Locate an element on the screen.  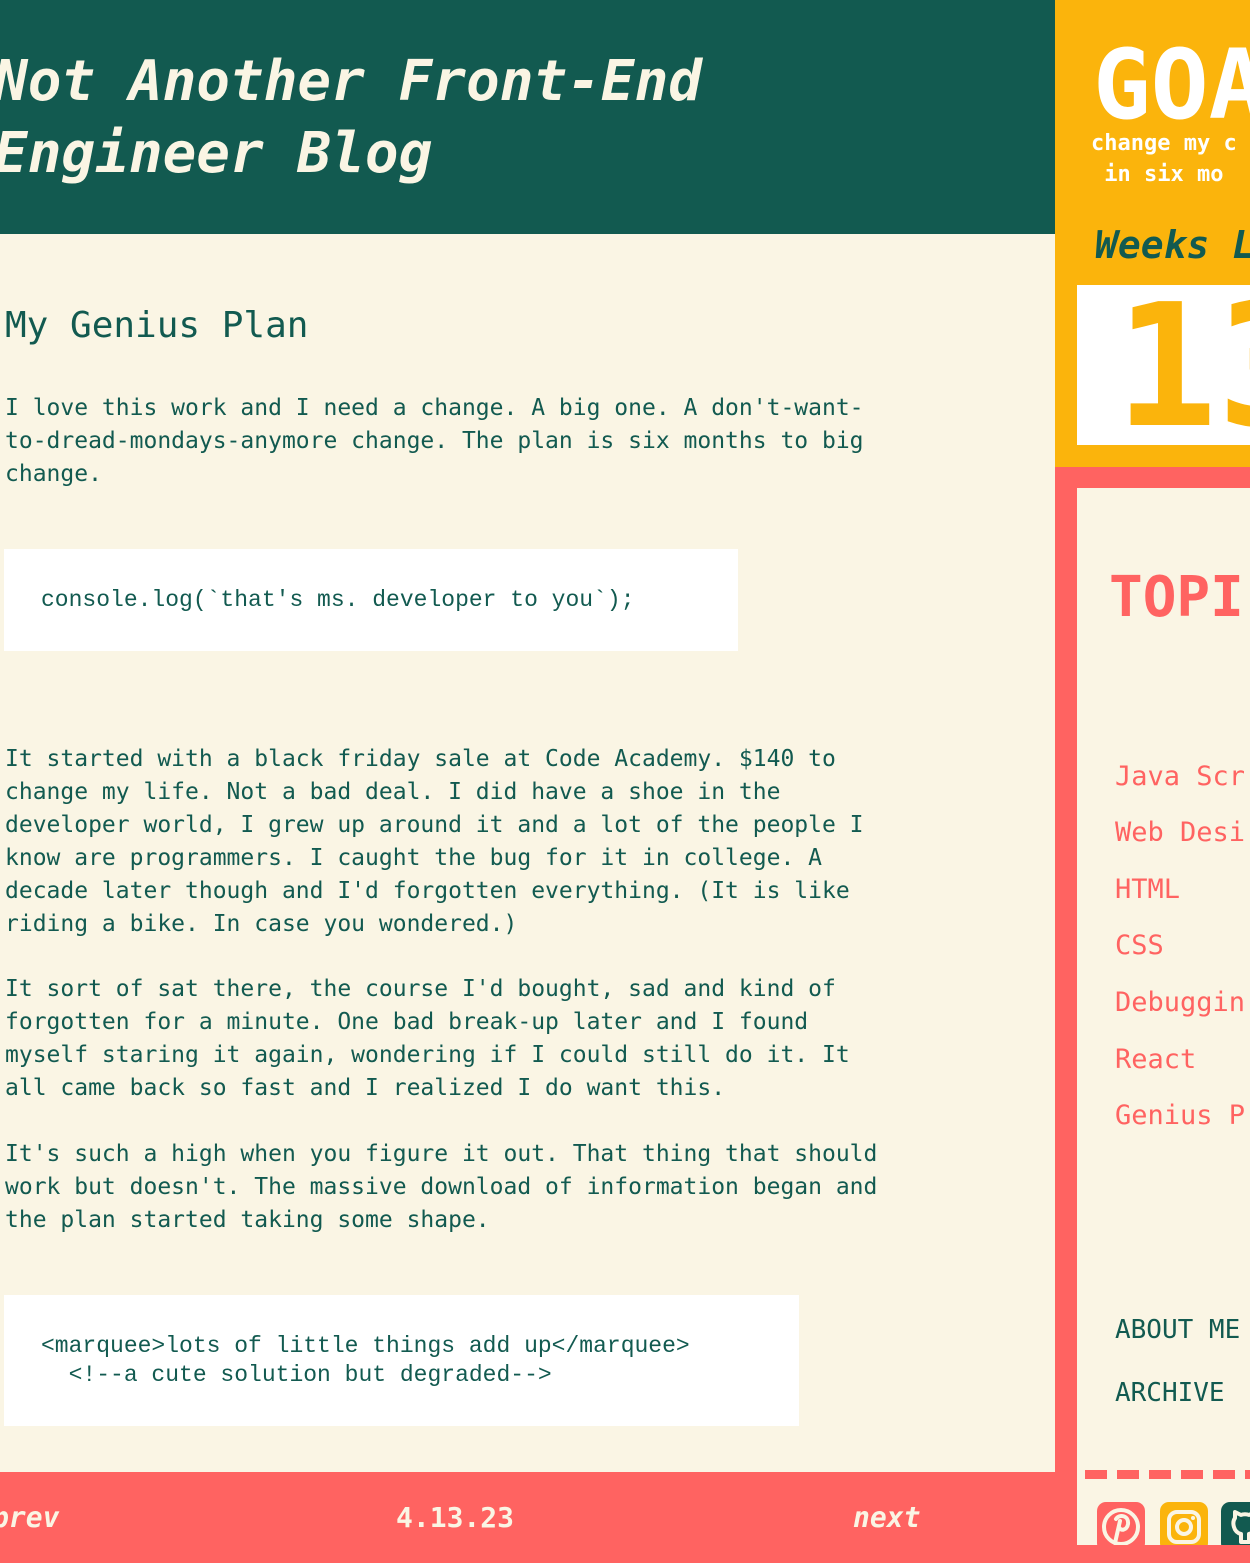
weeks-left-label: Weeks L is located at coordinates (1172, 245).